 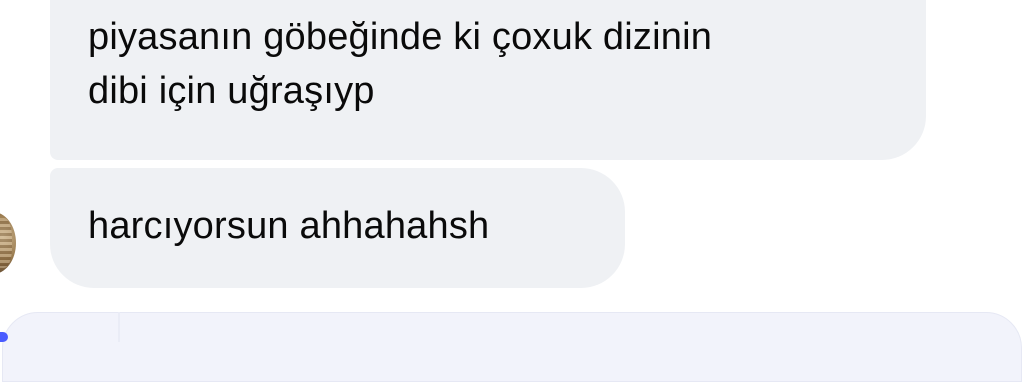 What do you see at coordinates (400, 37) in the screenshot?
I see `message-text-line: piyasanın göbeğinde ki çoxuk dizinin` at bounding box center [400, 37].